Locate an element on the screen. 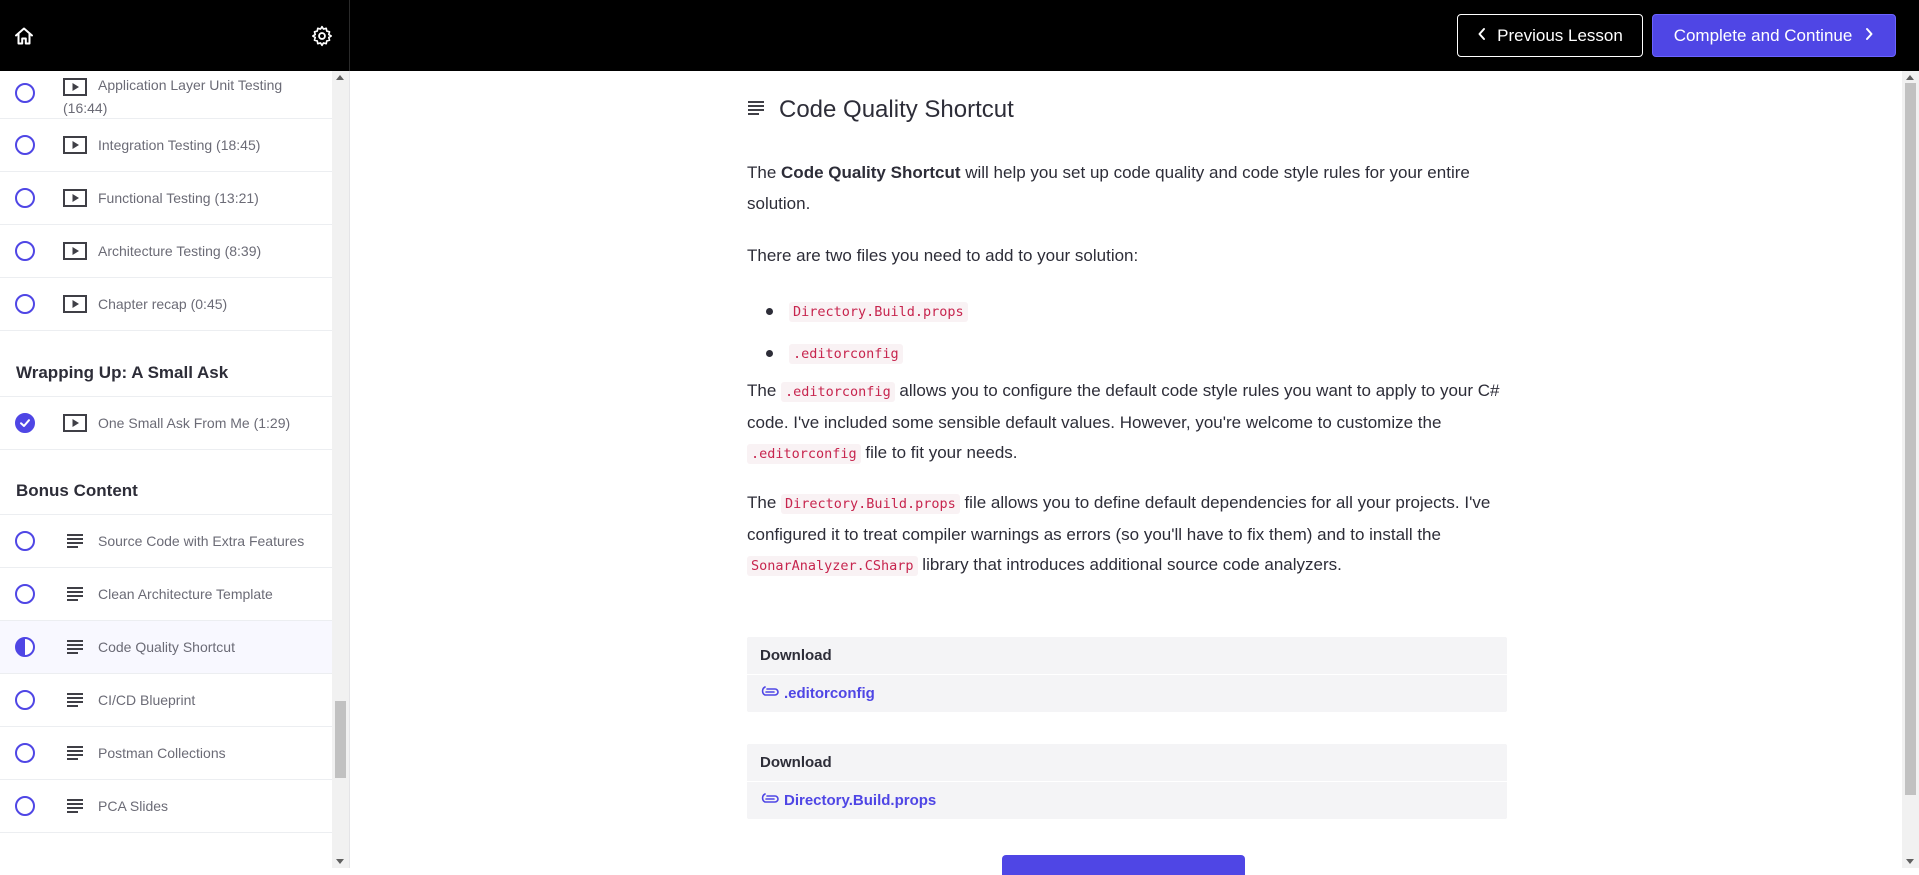 The image size is (1919, 875). sidebar-lesson-postman-collections: Postman Collections is located at coordinates (166, 753).